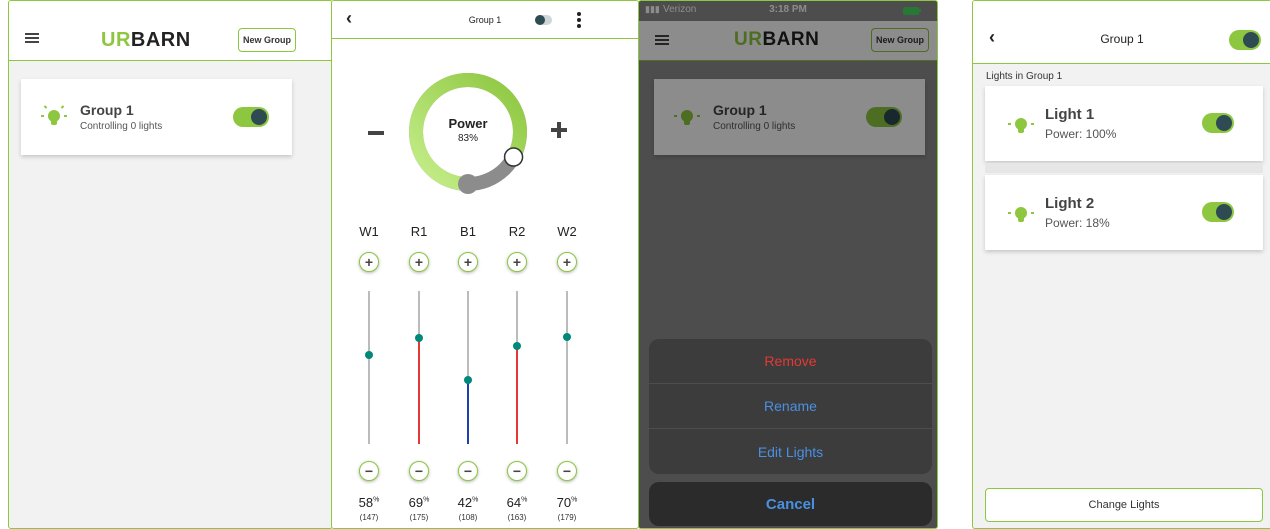  Describe the element at coordinates (1124, 168) in the screenshot. I see `divider` at that location.